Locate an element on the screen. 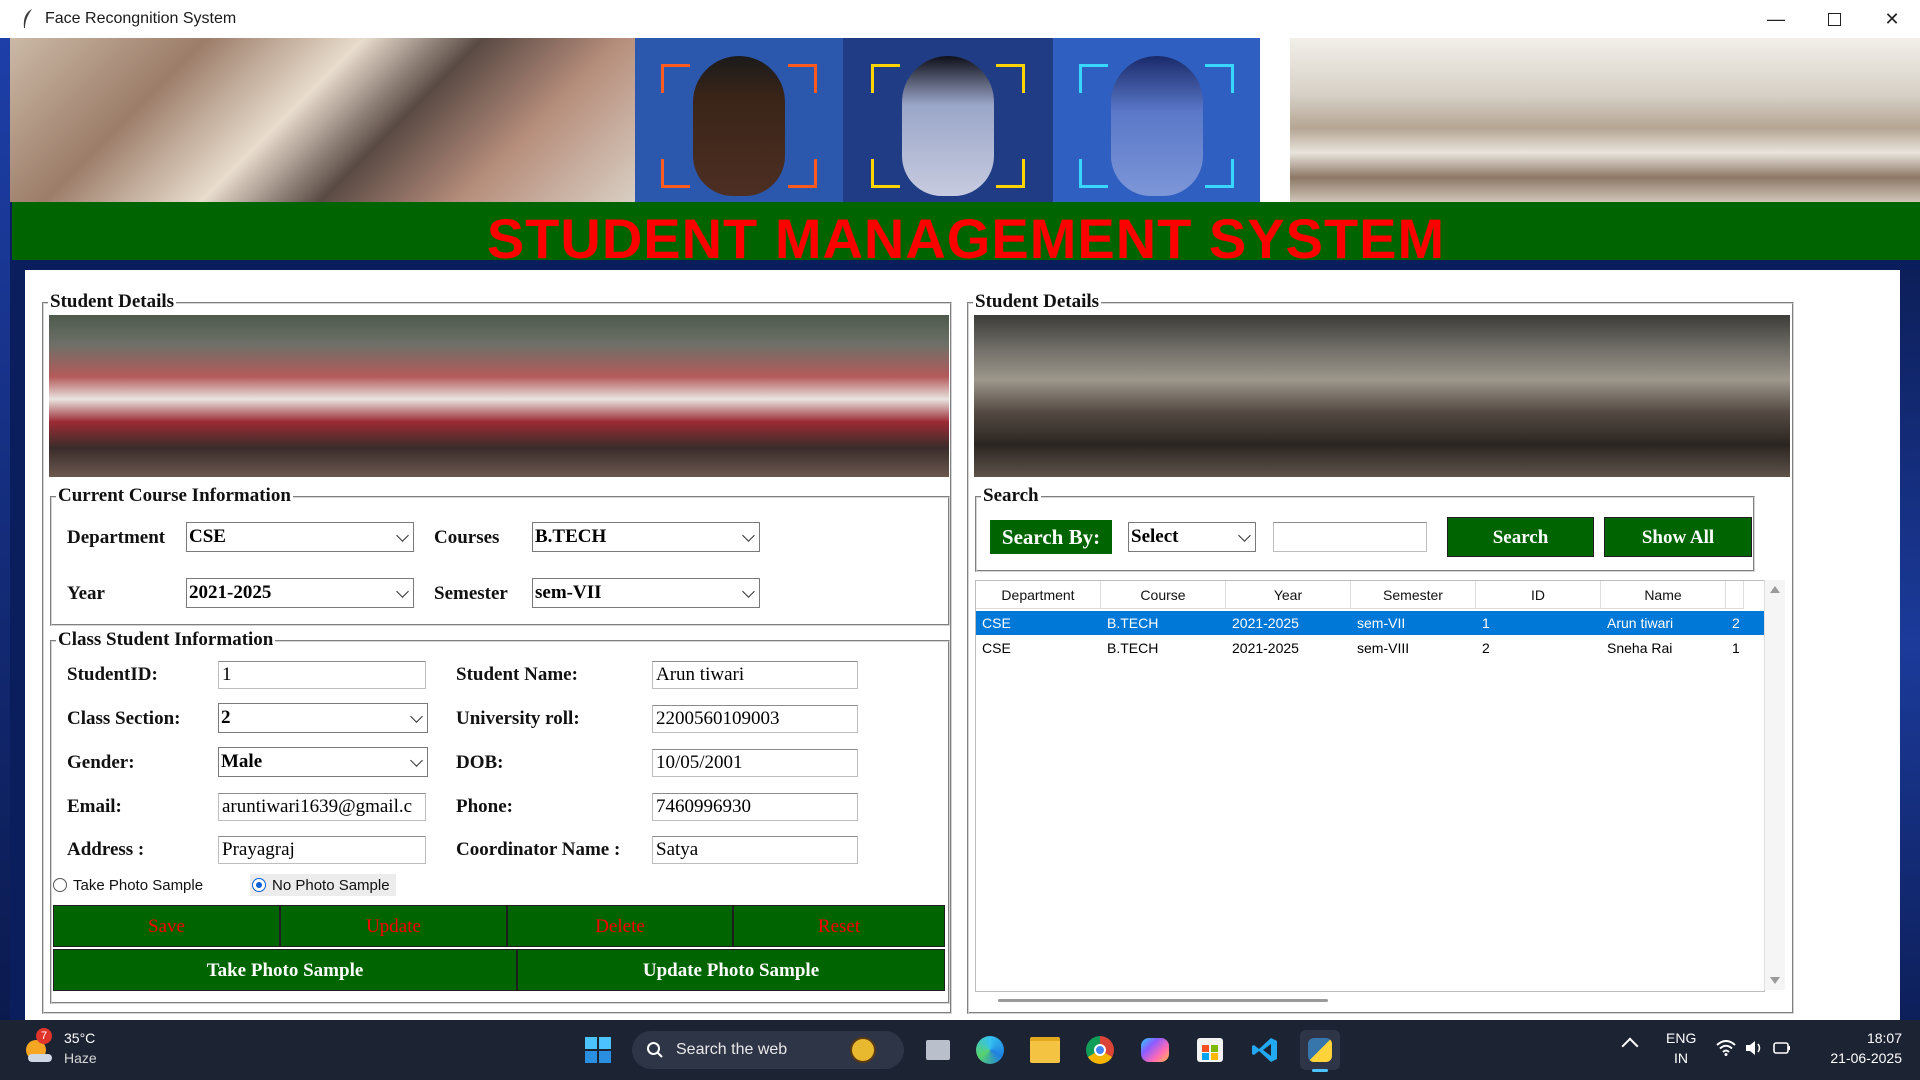 Image resolution: width=1920 pixels, height=1080 pixels. column-header-name: Name is located at coordinates (1663, 595).